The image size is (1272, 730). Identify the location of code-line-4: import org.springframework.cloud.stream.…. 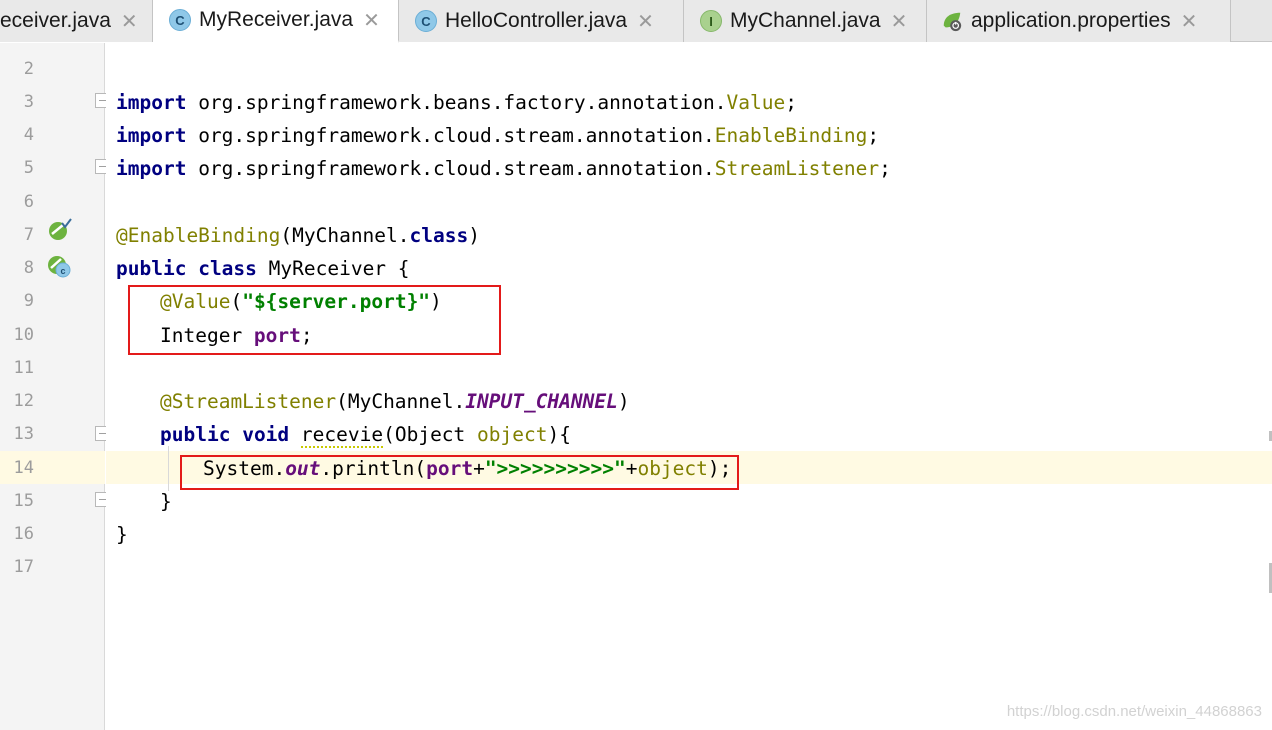
(497, 135).